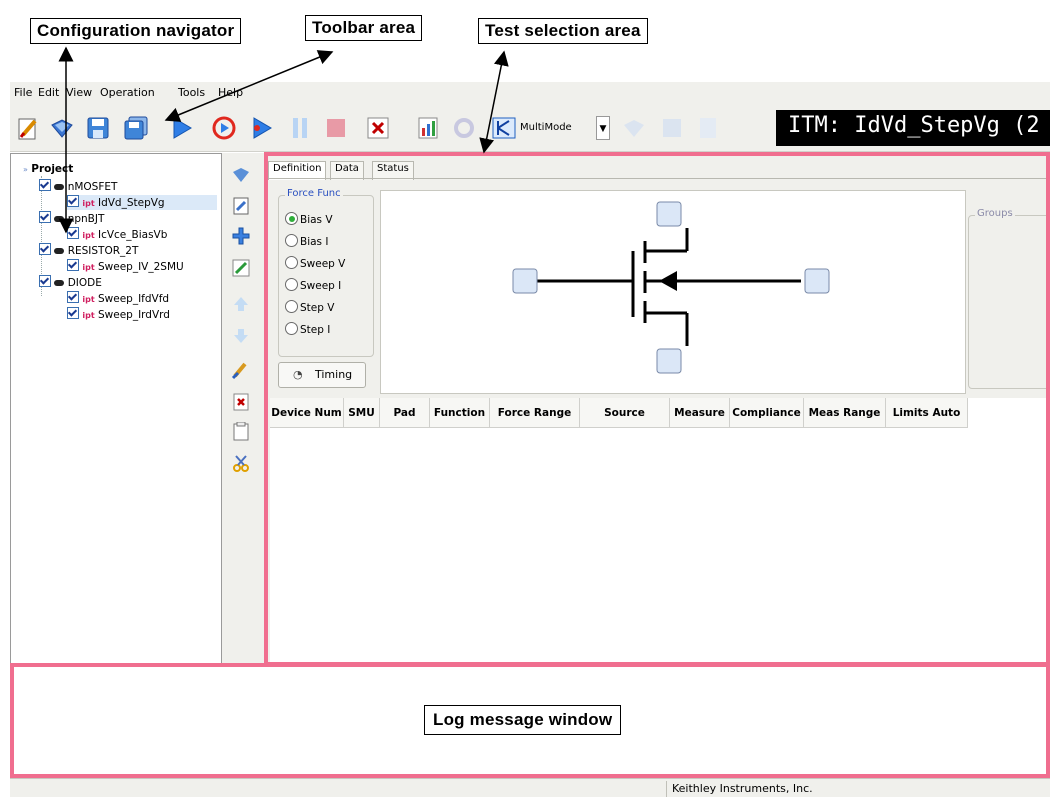 The width and height of the screenshot is (1050, 797). I want to click on tree-device-label: npnBJT, so click(86, 219).